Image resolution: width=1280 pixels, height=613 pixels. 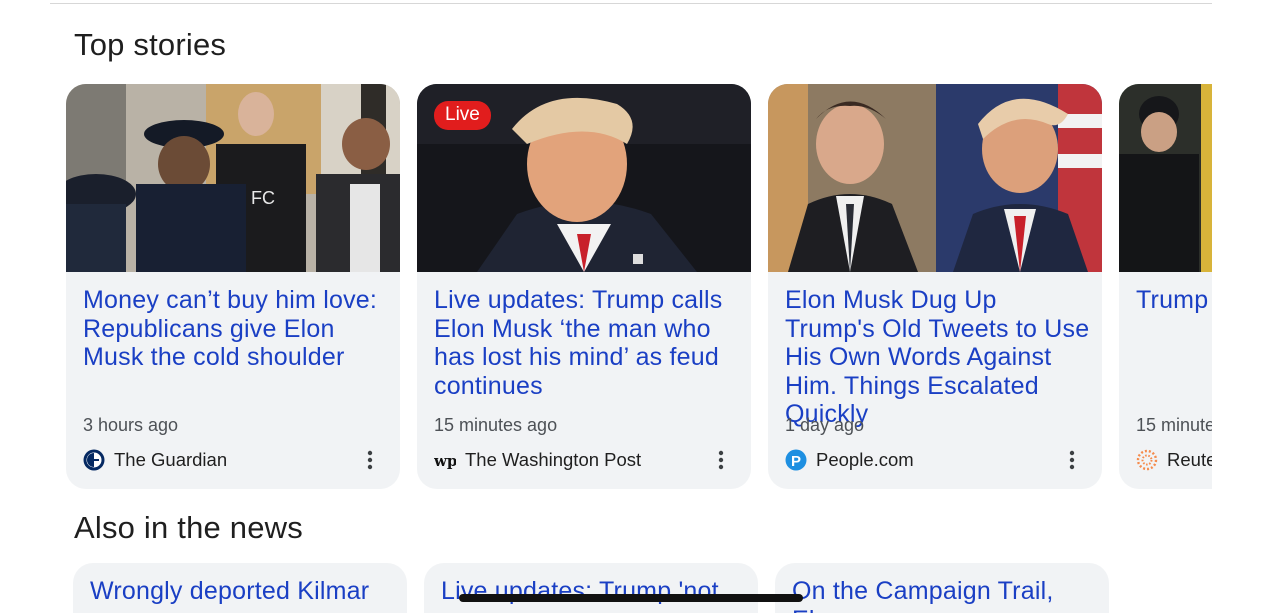 I want to click on svg-text: wp, so click(x=445, y=461).